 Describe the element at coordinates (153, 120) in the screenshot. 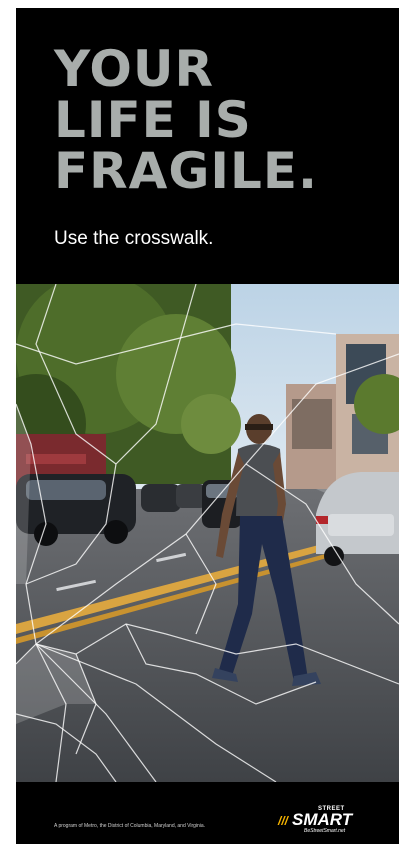

I see `headline-line-2: LIFE IS` at that location.